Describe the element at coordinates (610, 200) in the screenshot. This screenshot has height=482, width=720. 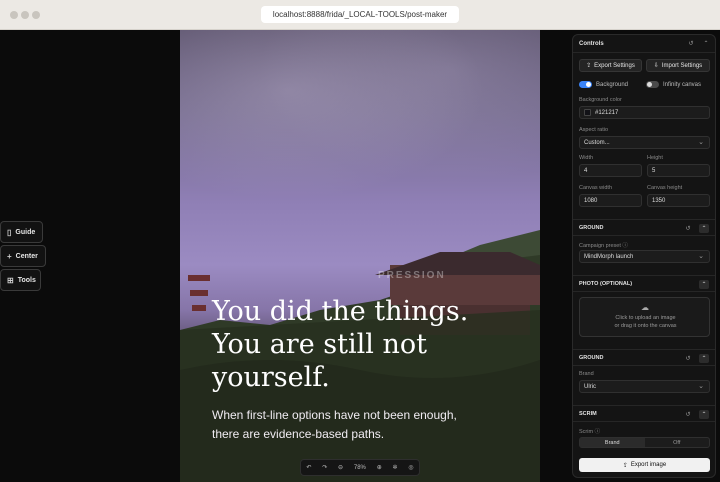
I see `canvas-width-input: 1080` at that location.